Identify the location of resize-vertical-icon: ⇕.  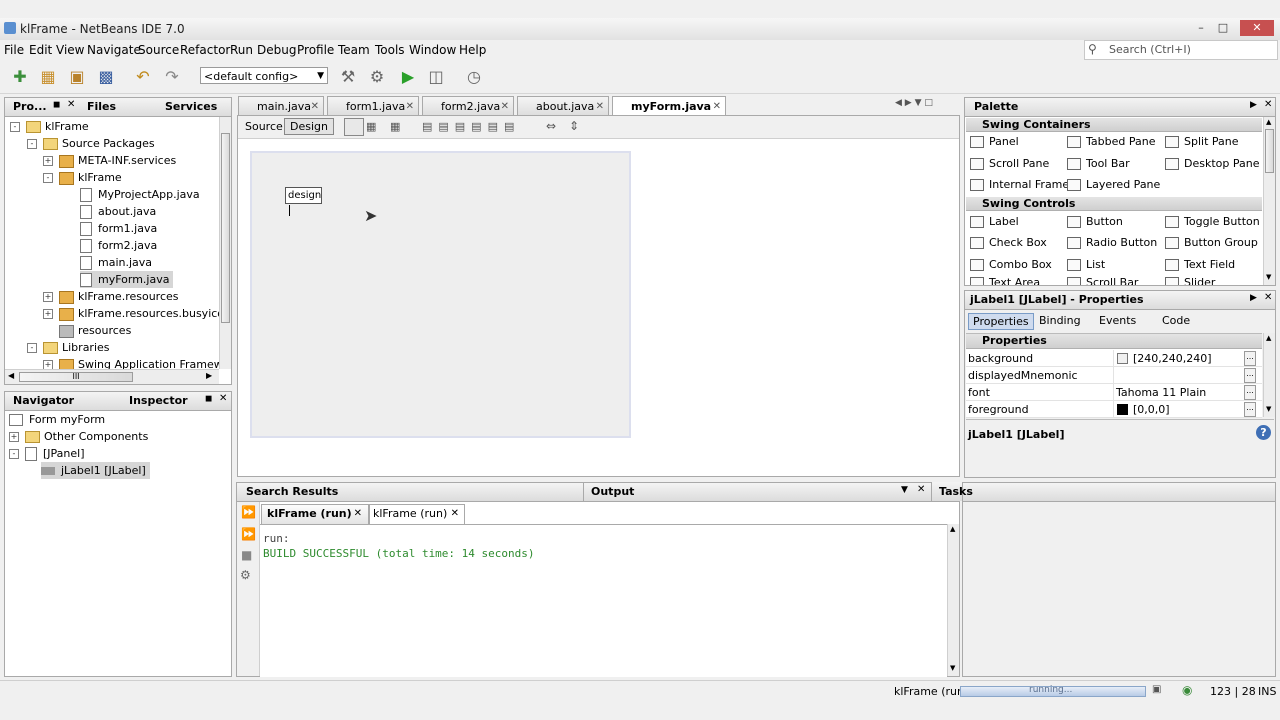
(574, 126).